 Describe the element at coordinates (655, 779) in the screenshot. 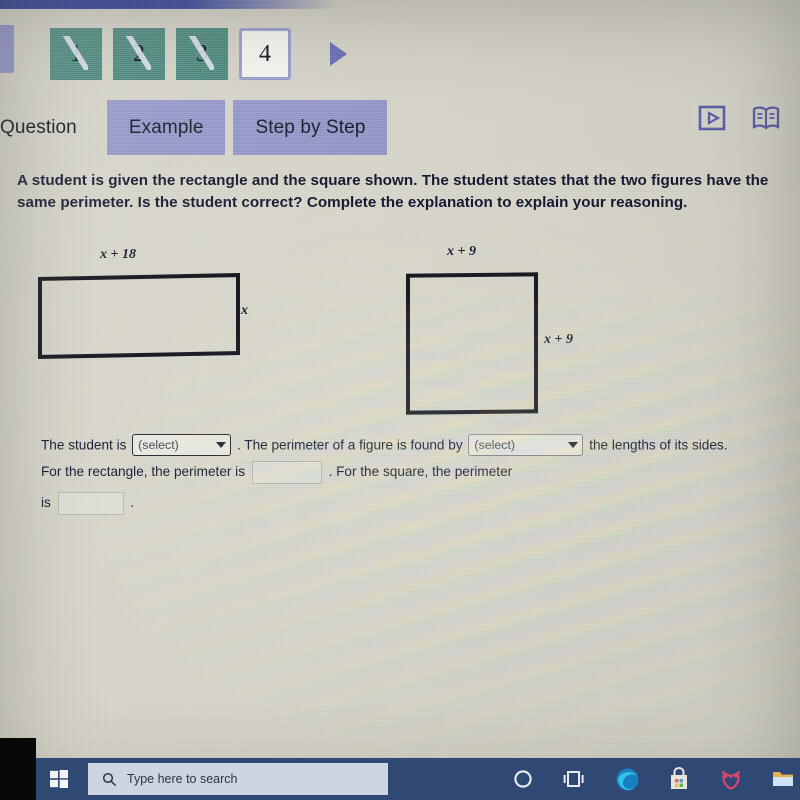

I see `taskbar-icons` at that location.